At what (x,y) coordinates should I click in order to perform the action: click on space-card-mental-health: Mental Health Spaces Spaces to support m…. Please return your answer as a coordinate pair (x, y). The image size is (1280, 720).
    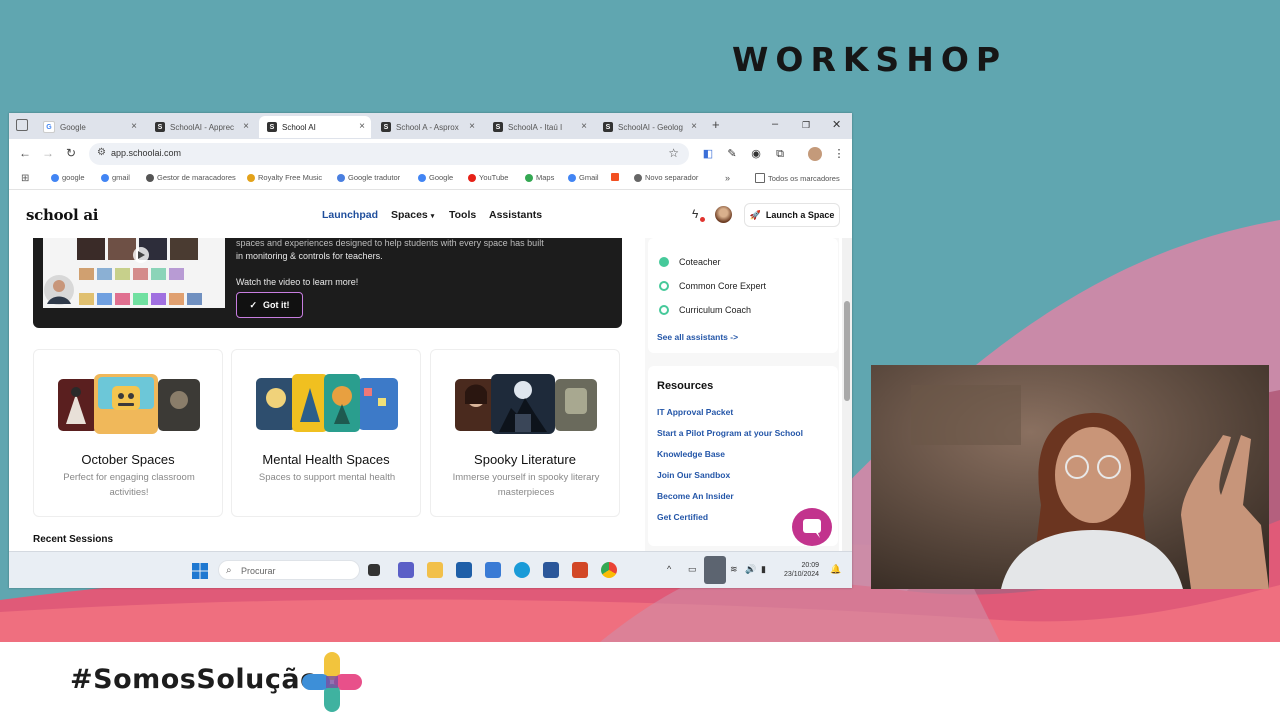
    Looking at the image, I should click on (326, 433).